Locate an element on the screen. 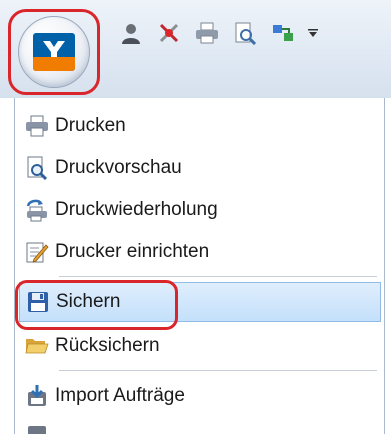  user-icon is located at coordinates (131, 33).